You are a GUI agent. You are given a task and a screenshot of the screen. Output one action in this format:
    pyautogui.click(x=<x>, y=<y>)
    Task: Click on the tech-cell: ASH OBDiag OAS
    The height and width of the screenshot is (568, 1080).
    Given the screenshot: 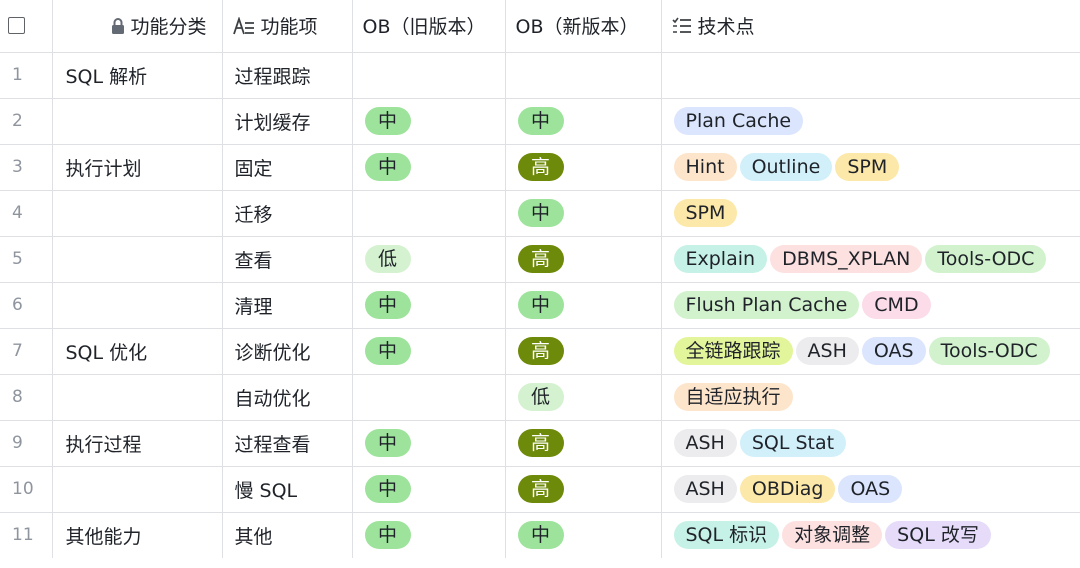 What is the action you would take?
    pyautogui.click(x=870, y=489)
    